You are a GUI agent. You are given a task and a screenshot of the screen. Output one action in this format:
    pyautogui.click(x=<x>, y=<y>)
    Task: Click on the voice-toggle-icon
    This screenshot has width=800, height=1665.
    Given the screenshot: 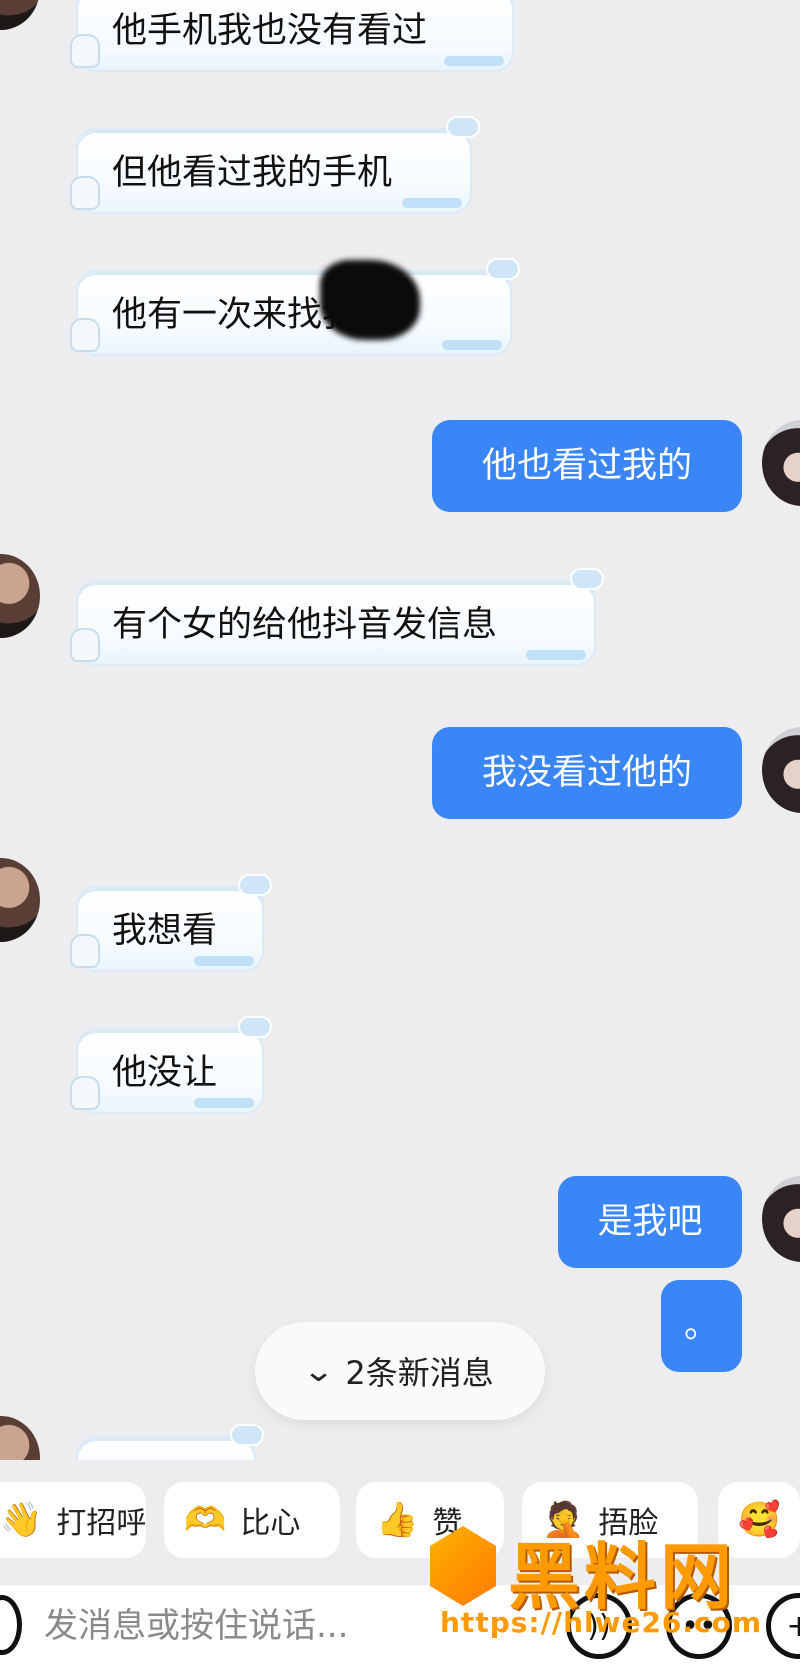 What is the action you would take?
    pyautogui.click(x=11, y=1625)
    